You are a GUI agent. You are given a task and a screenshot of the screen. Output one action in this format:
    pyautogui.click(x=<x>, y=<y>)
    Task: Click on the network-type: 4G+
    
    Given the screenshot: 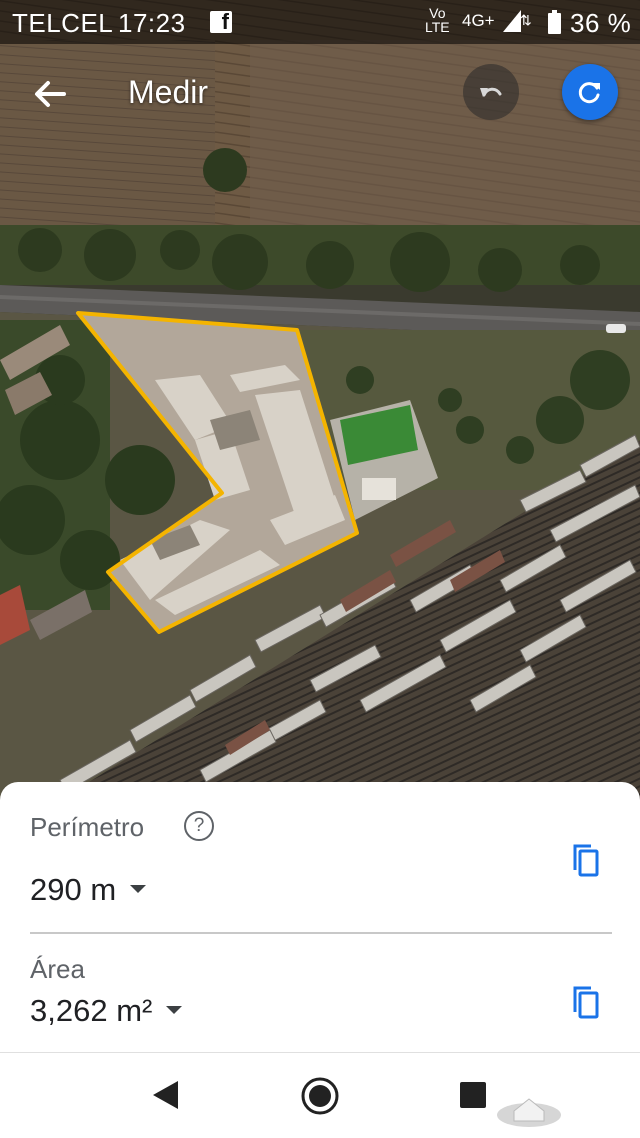 What is the action you would take?
    pyautogui.click(x=478, y=20)
    